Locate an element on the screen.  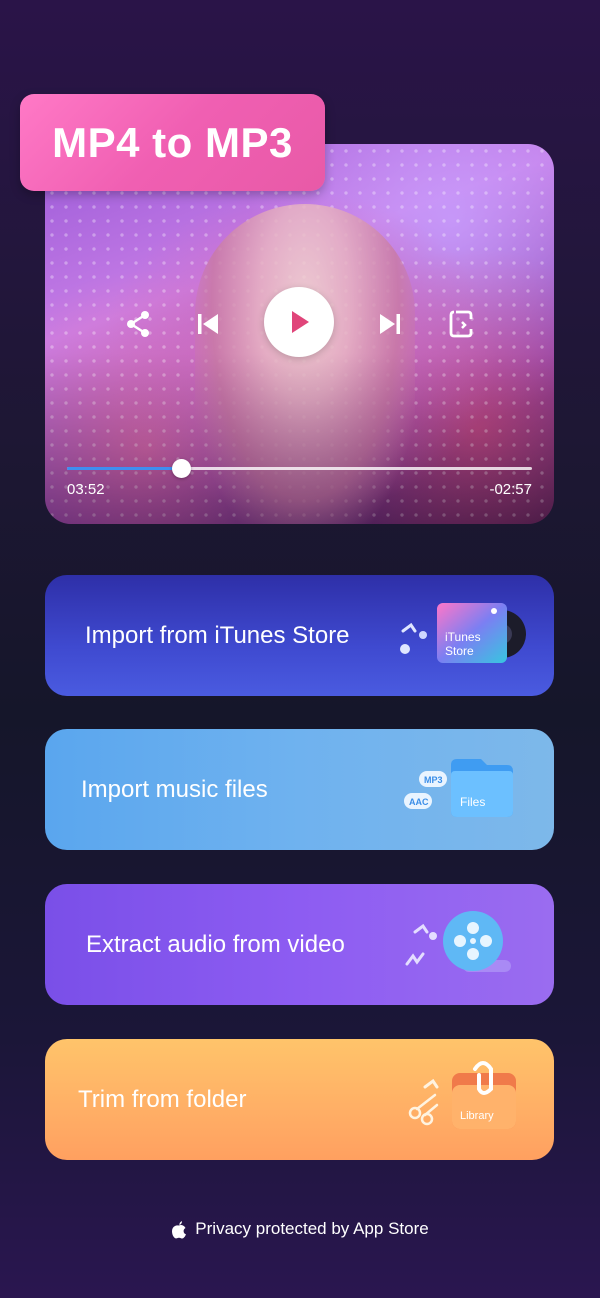
svg-text: MP3 is located at coordinates (433, 780).